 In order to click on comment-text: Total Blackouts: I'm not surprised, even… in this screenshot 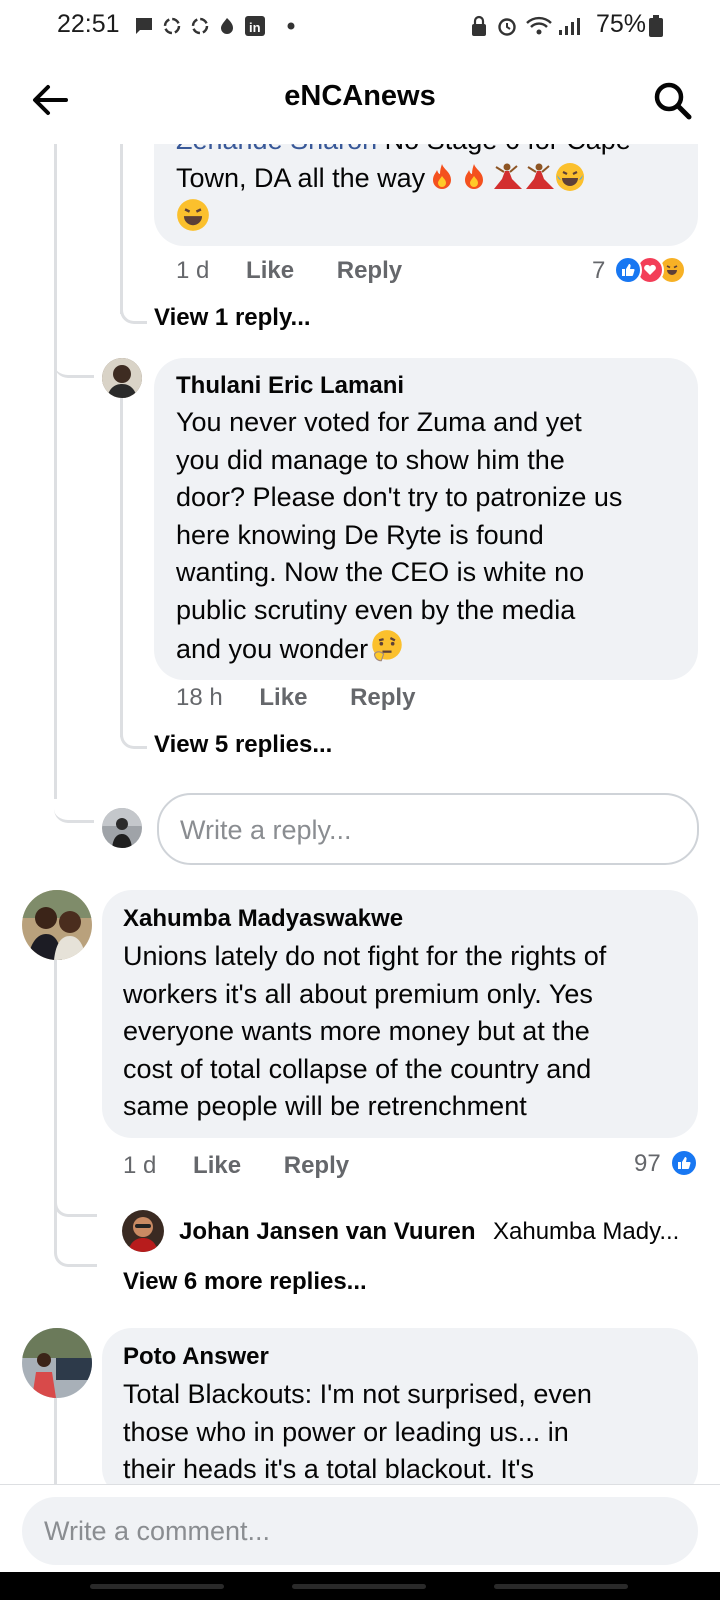, I will do `click(408, 1432)`.